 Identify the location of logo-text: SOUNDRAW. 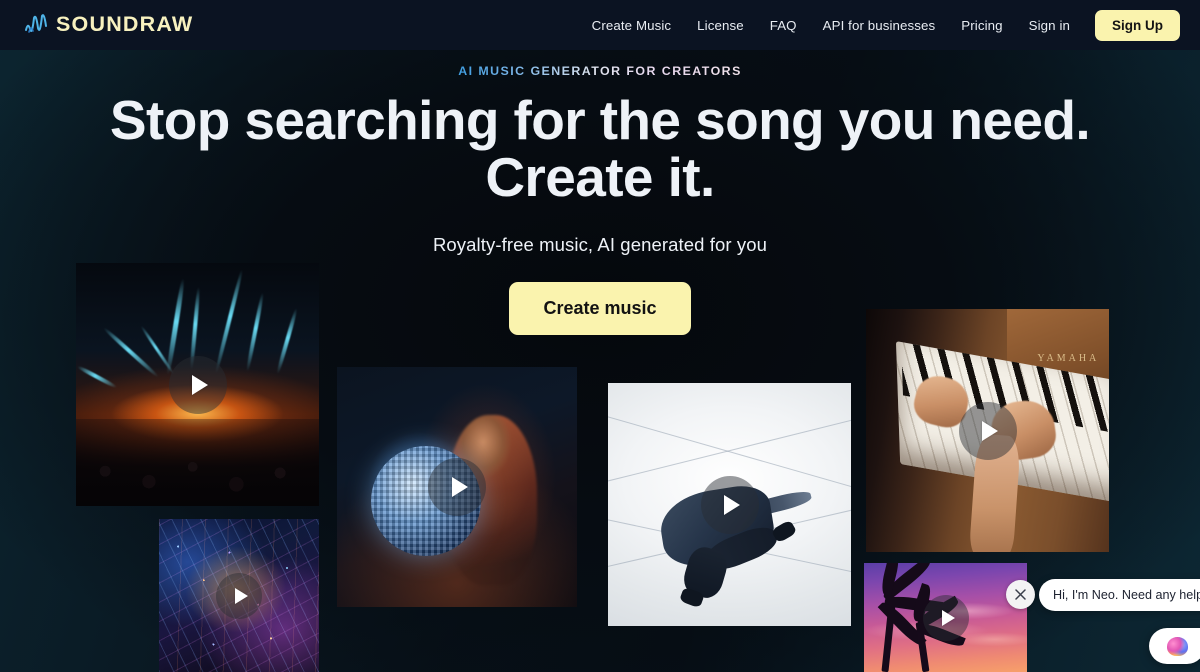
(125, 24).